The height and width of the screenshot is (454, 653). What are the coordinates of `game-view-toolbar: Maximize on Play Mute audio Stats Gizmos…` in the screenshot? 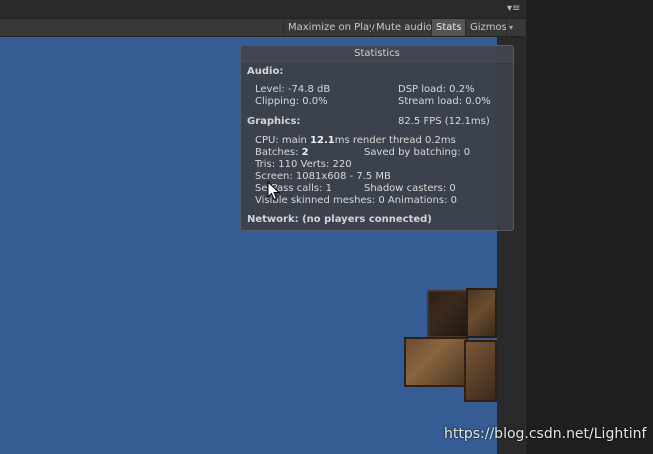 It's located at (262, 28).